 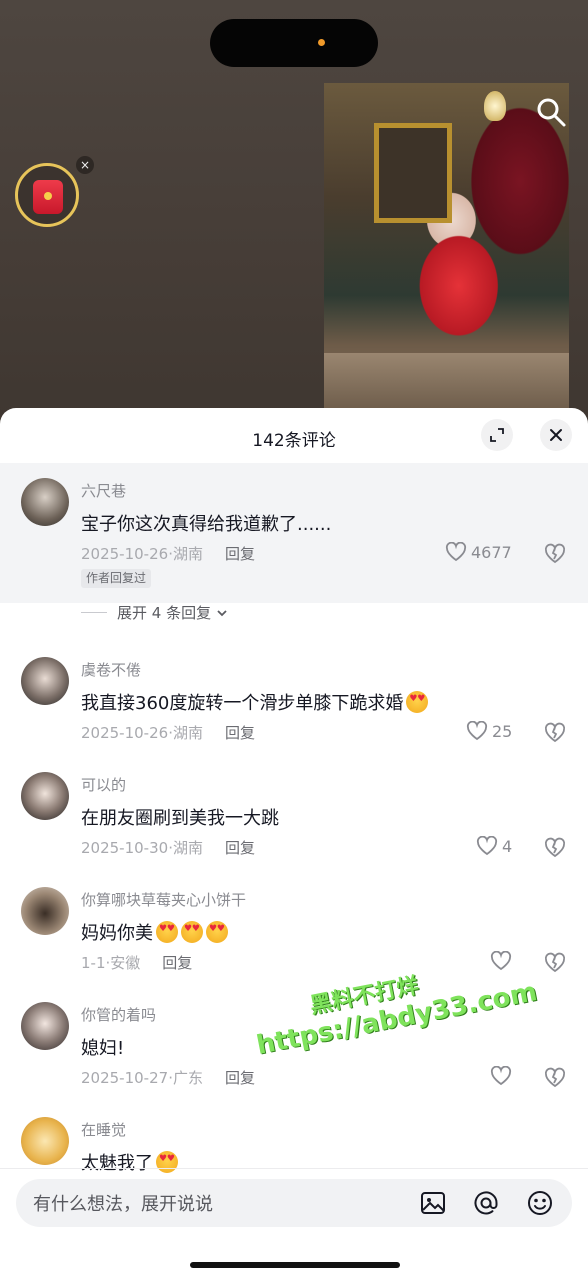 What do you see at coordinates (116, 578) in the screenshot?
I see `author-replied-tag: 作者回复过` at bounding box center [116, 578].